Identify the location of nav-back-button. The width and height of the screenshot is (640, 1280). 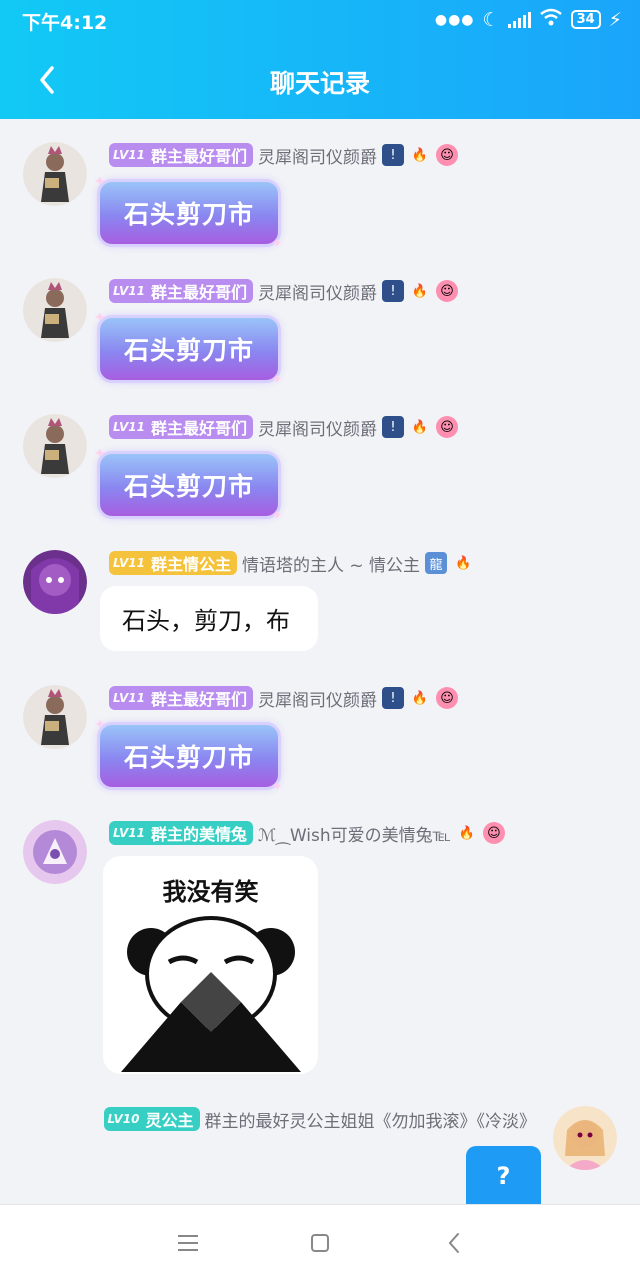
(454, 1243).